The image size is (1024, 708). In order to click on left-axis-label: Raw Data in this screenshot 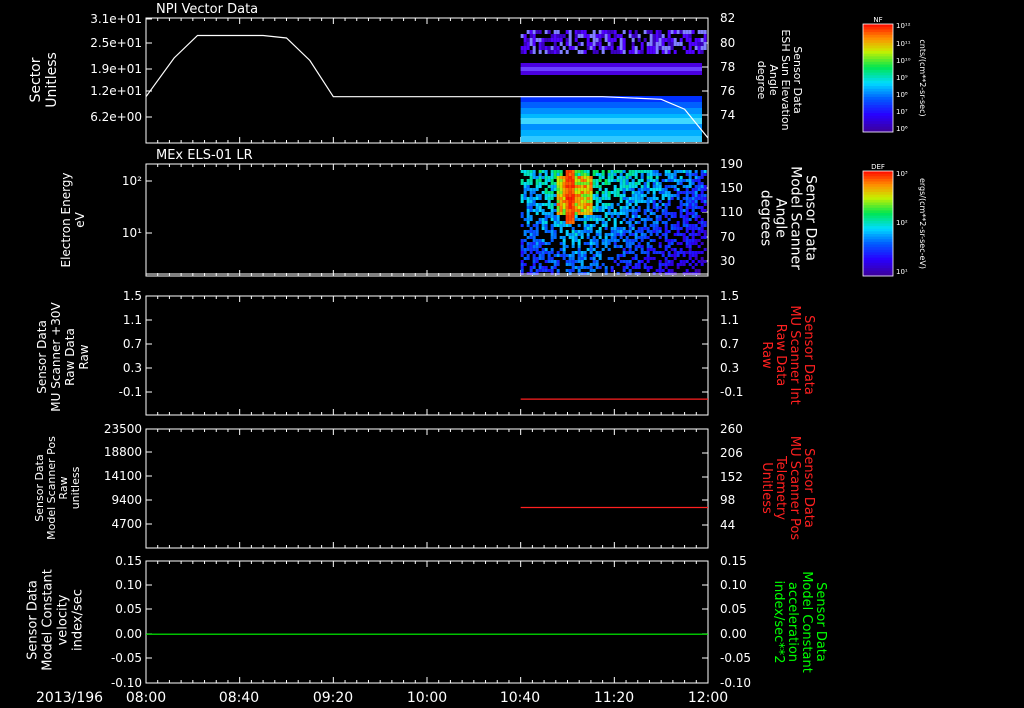, I will do `click(70, 357)`.